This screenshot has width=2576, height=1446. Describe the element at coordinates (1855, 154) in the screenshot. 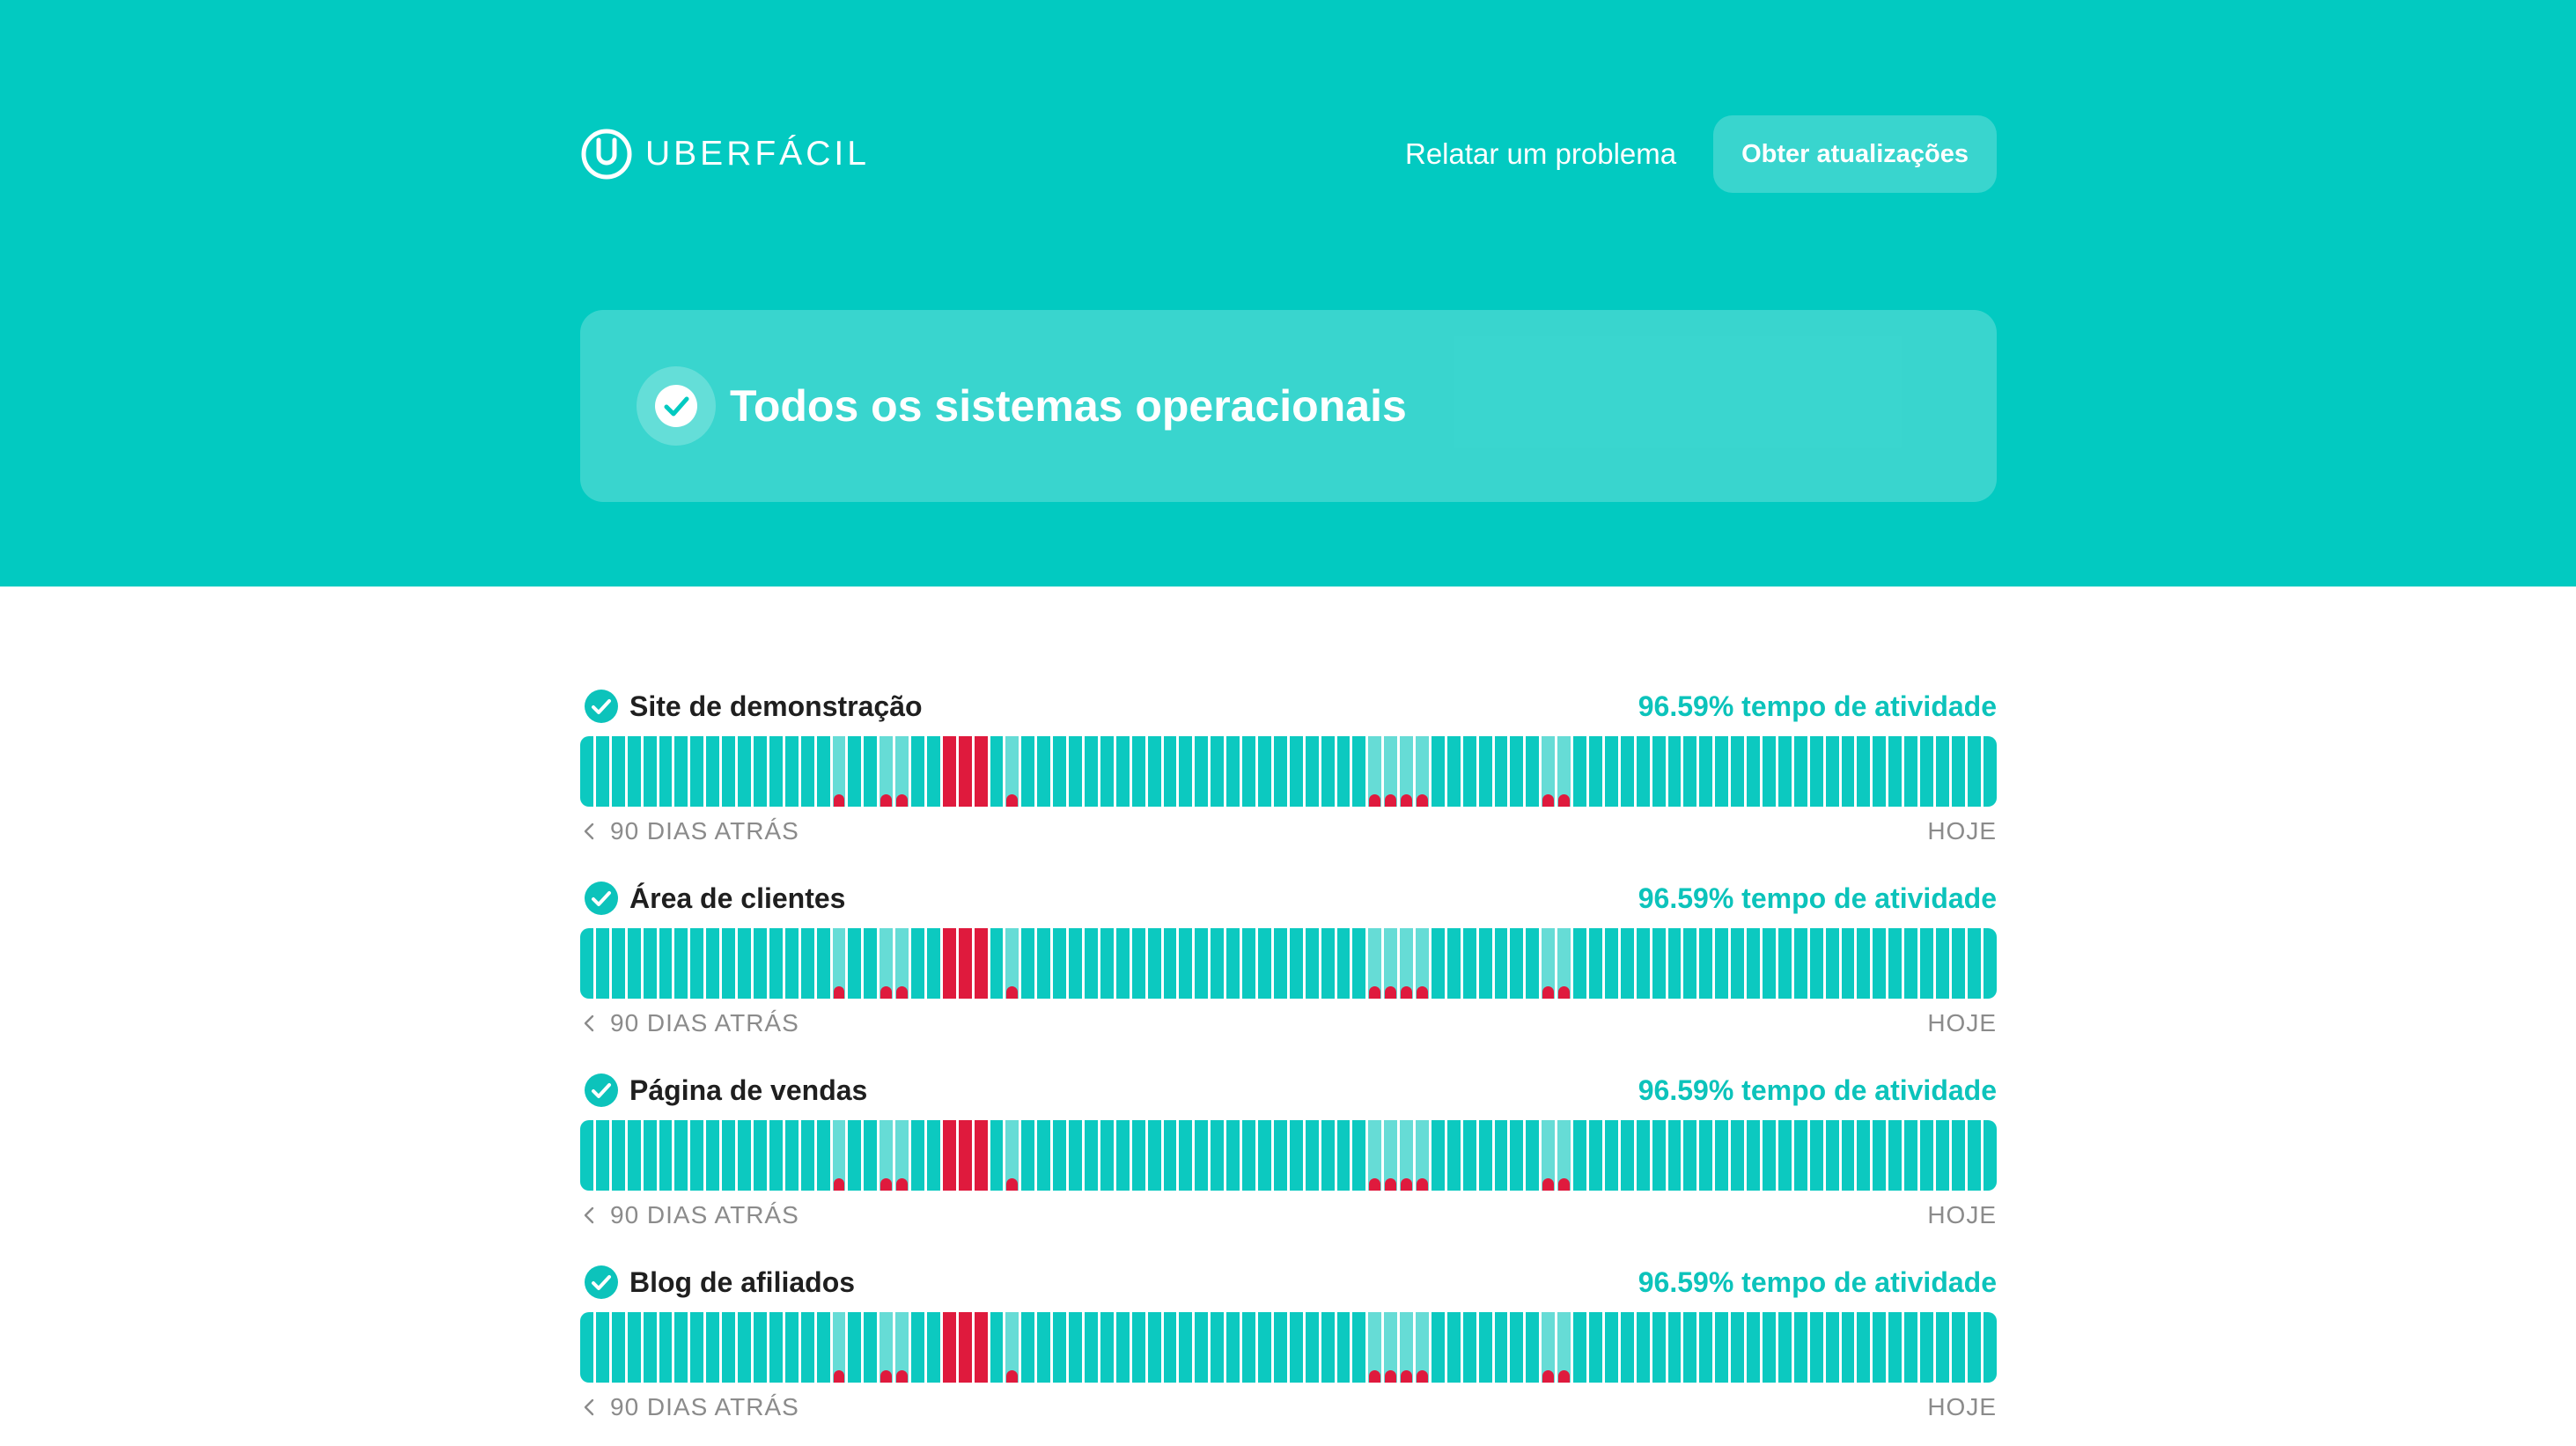

I see `get-updates-button: Obter atualizações` at that location.